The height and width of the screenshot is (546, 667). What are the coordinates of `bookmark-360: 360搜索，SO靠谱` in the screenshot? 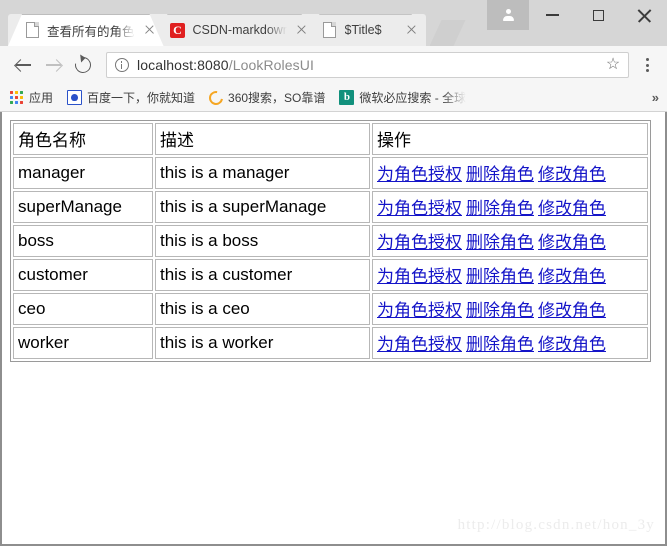 It's located at (266, 97).